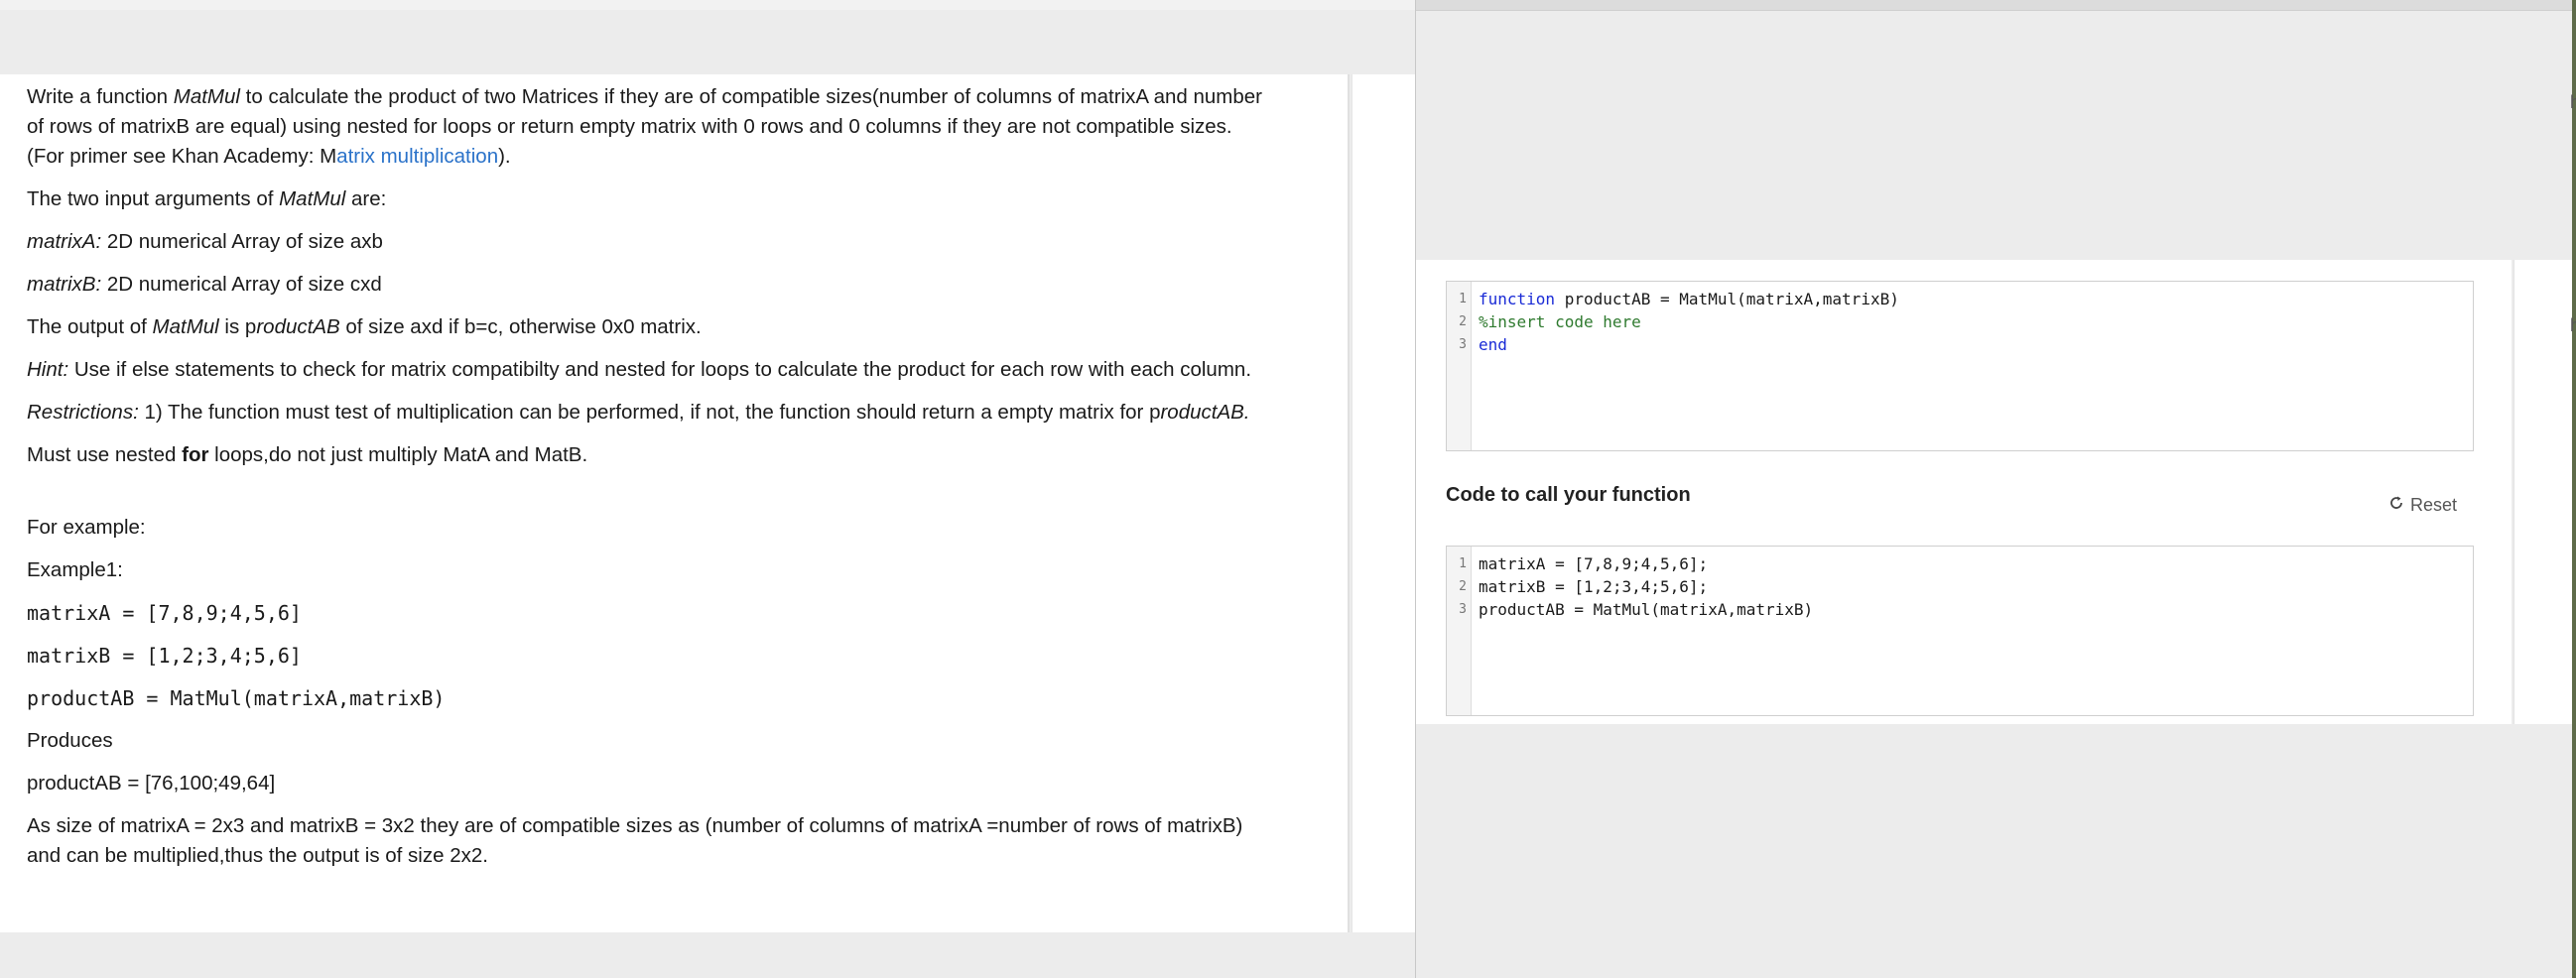 This screenshot has width=2576, height=978. I want to click on code-line: matrixA = [7,8,9;4,5,6];, so click(1973, 563).